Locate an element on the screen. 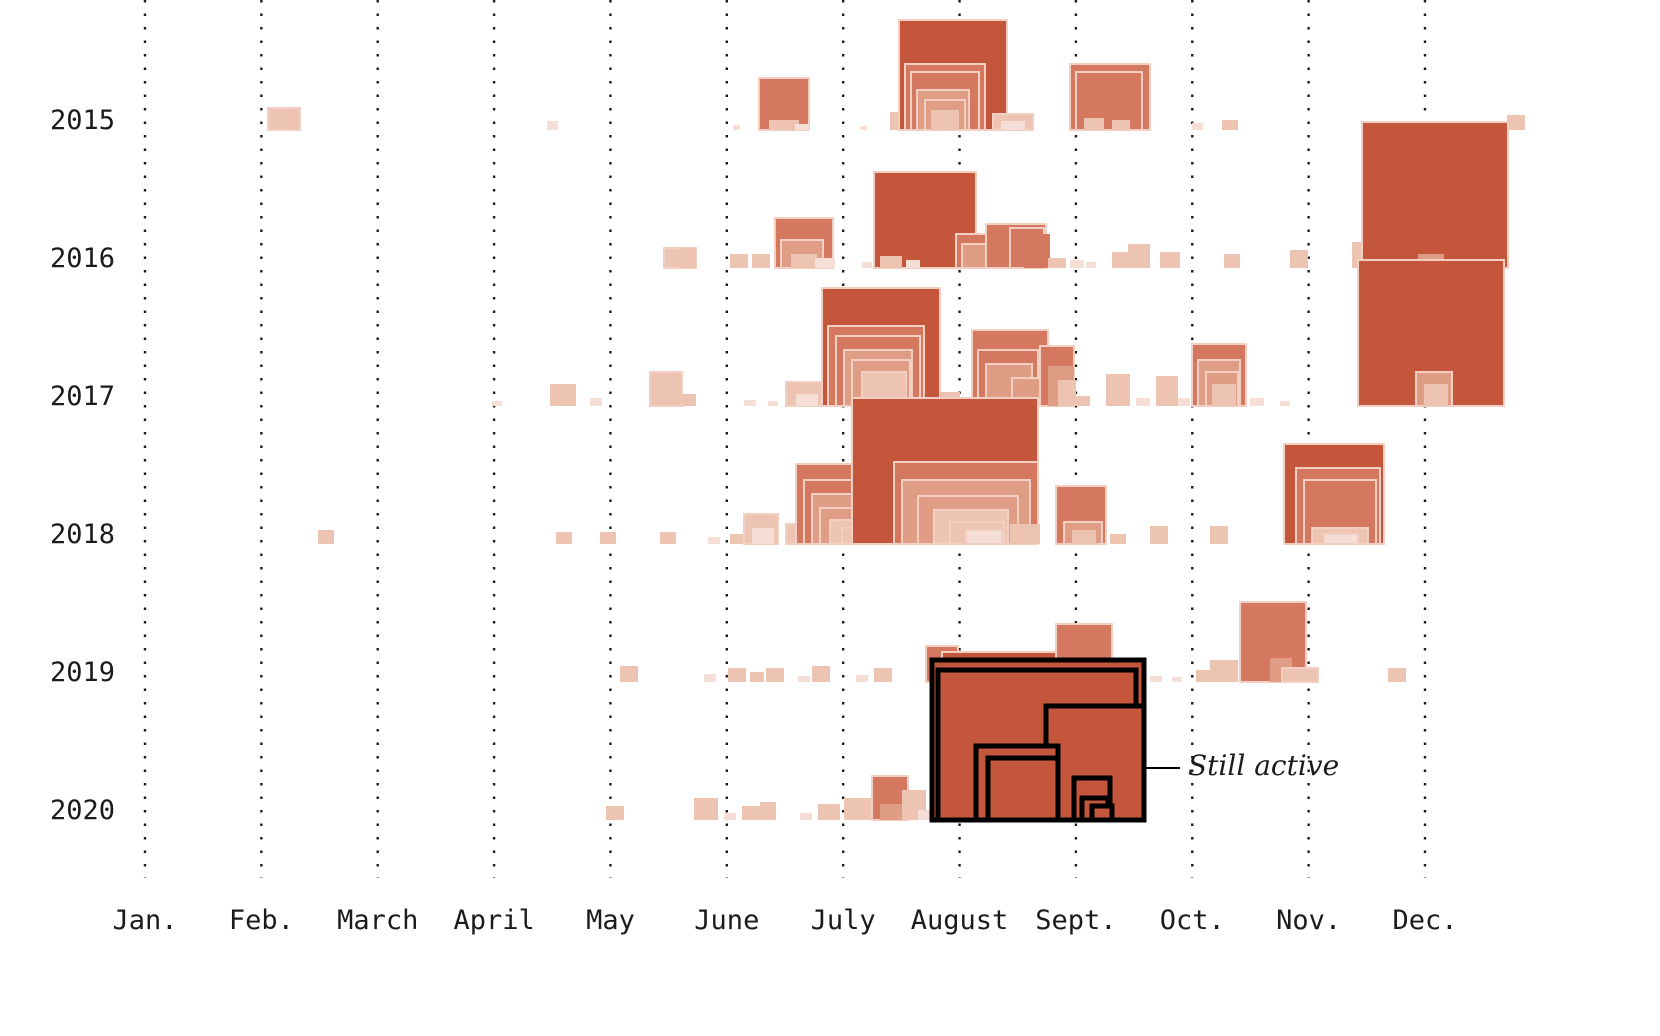 Image resolution: width=1660 pixels, height=1036 pixels. month-label-oct: Oct. is located at coordinates (1192, 920).